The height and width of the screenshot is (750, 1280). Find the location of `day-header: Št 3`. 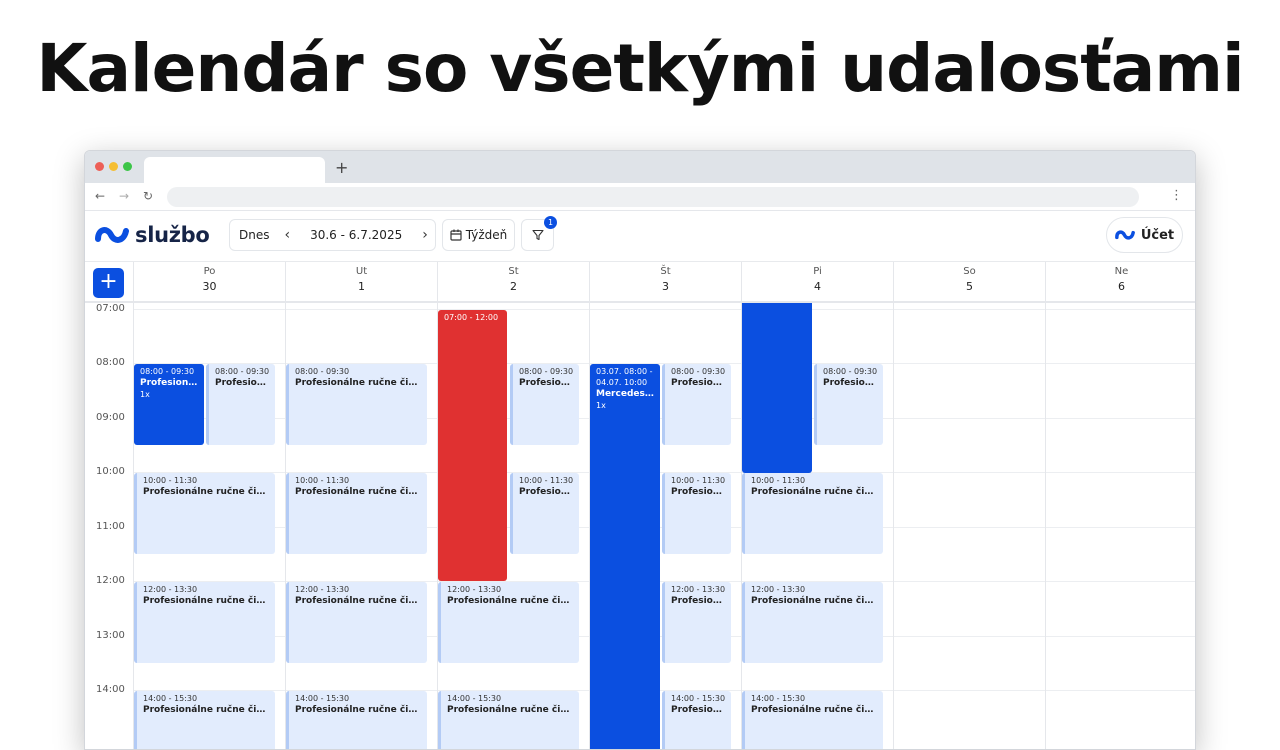

day-header: Št 3 is located at coordinates (665, 283).